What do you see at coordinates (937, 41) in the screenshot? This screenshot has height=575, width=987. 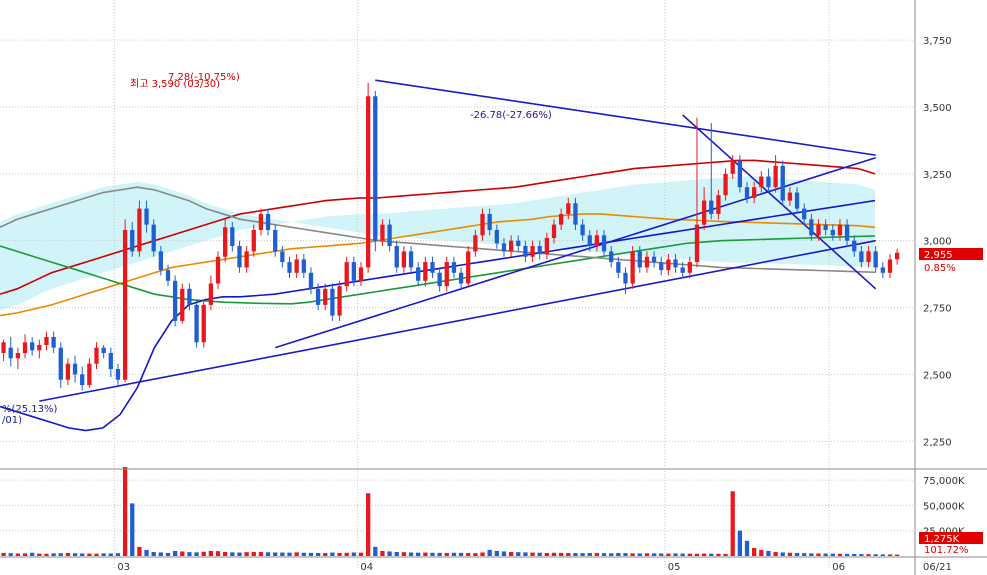 I see `price-tick-label: 3,750` at bounding box center [937, 41].